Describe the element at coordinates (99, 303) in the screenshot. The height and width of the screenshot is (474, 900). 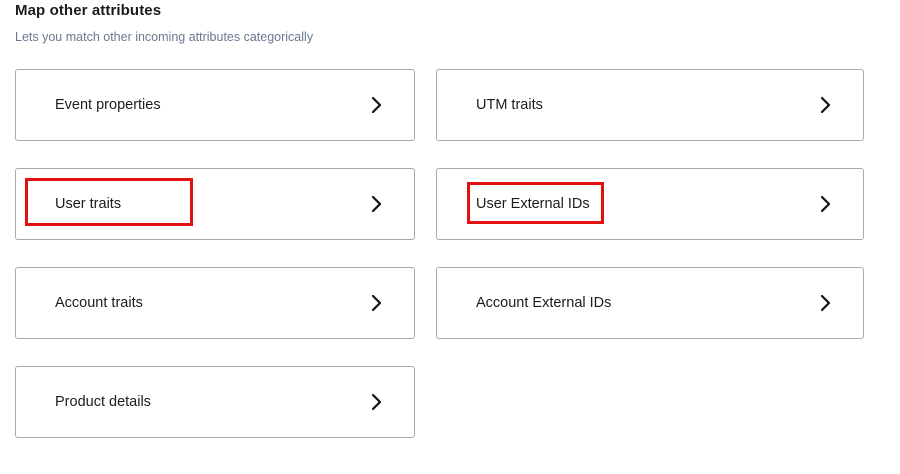
I see `card-label: Account traits` at that location.